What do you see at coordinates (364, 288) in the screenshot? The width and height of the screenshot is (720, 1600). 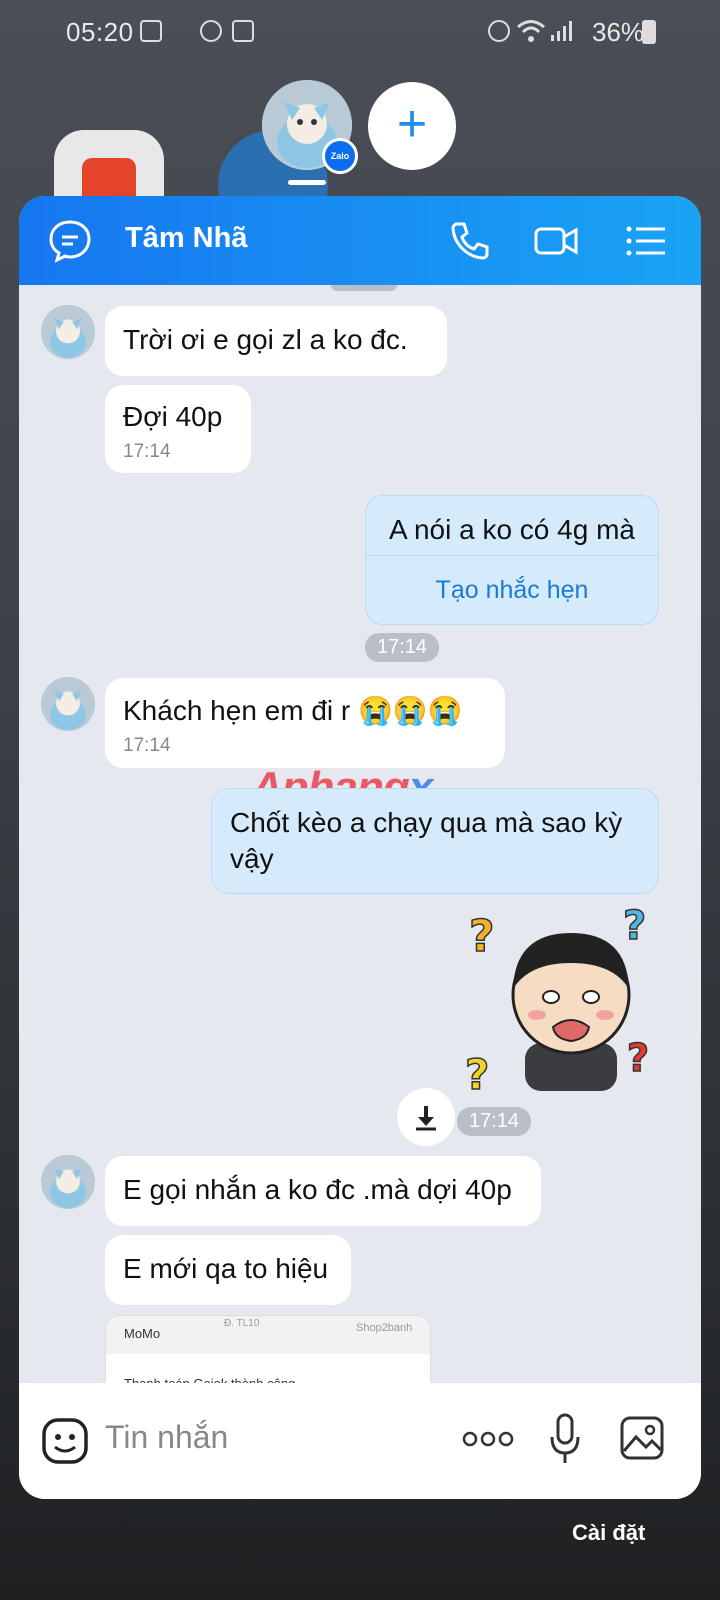 I see `top-scroll-pill` at bounding box center [364, 288].